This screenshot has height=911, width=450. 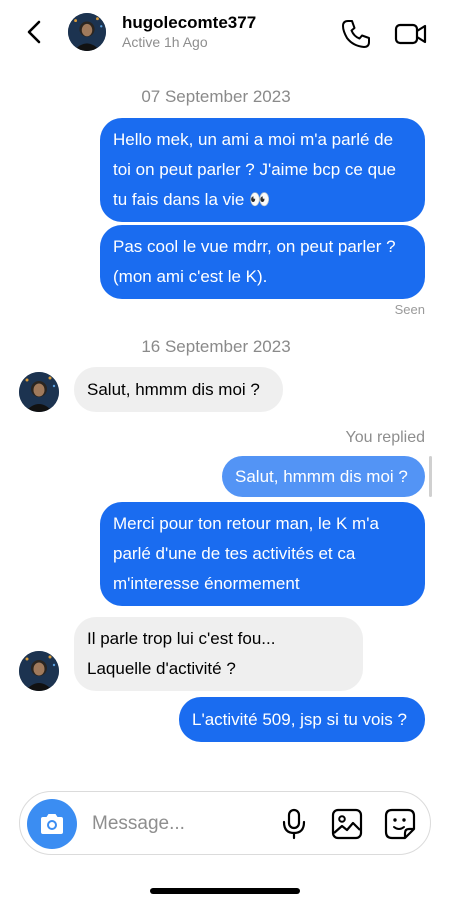 I want to click on sticker-icon, so click(x=400, y=824).